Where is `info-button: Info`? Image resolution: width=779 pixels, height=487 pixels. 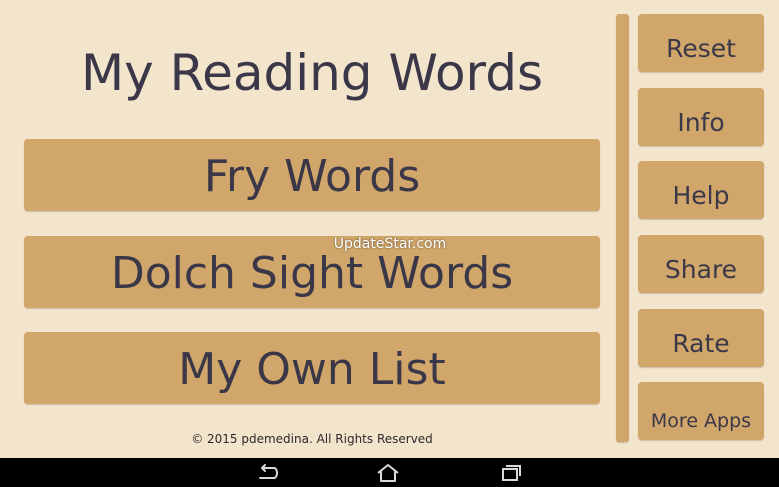 info-button: Info is located at coordinates (701, 117).